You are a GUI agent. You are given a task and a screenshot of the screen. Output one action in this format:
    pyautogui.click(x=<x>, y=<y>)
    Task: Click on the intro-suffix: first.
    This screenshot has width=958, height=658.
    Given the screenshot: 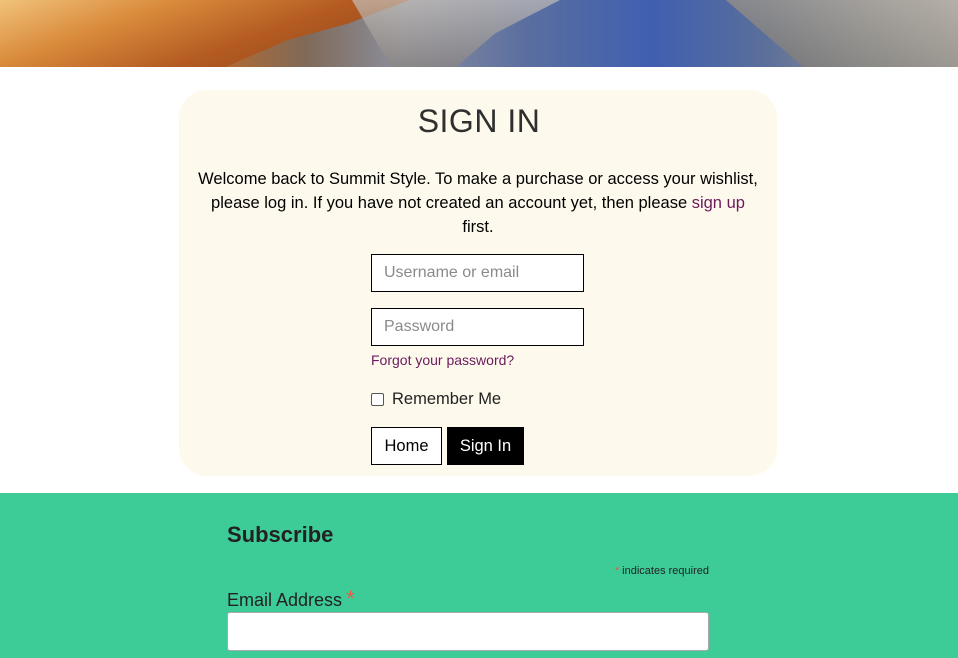 What is the action you would take?
    pyautogui.click(x=478, y=227)
    